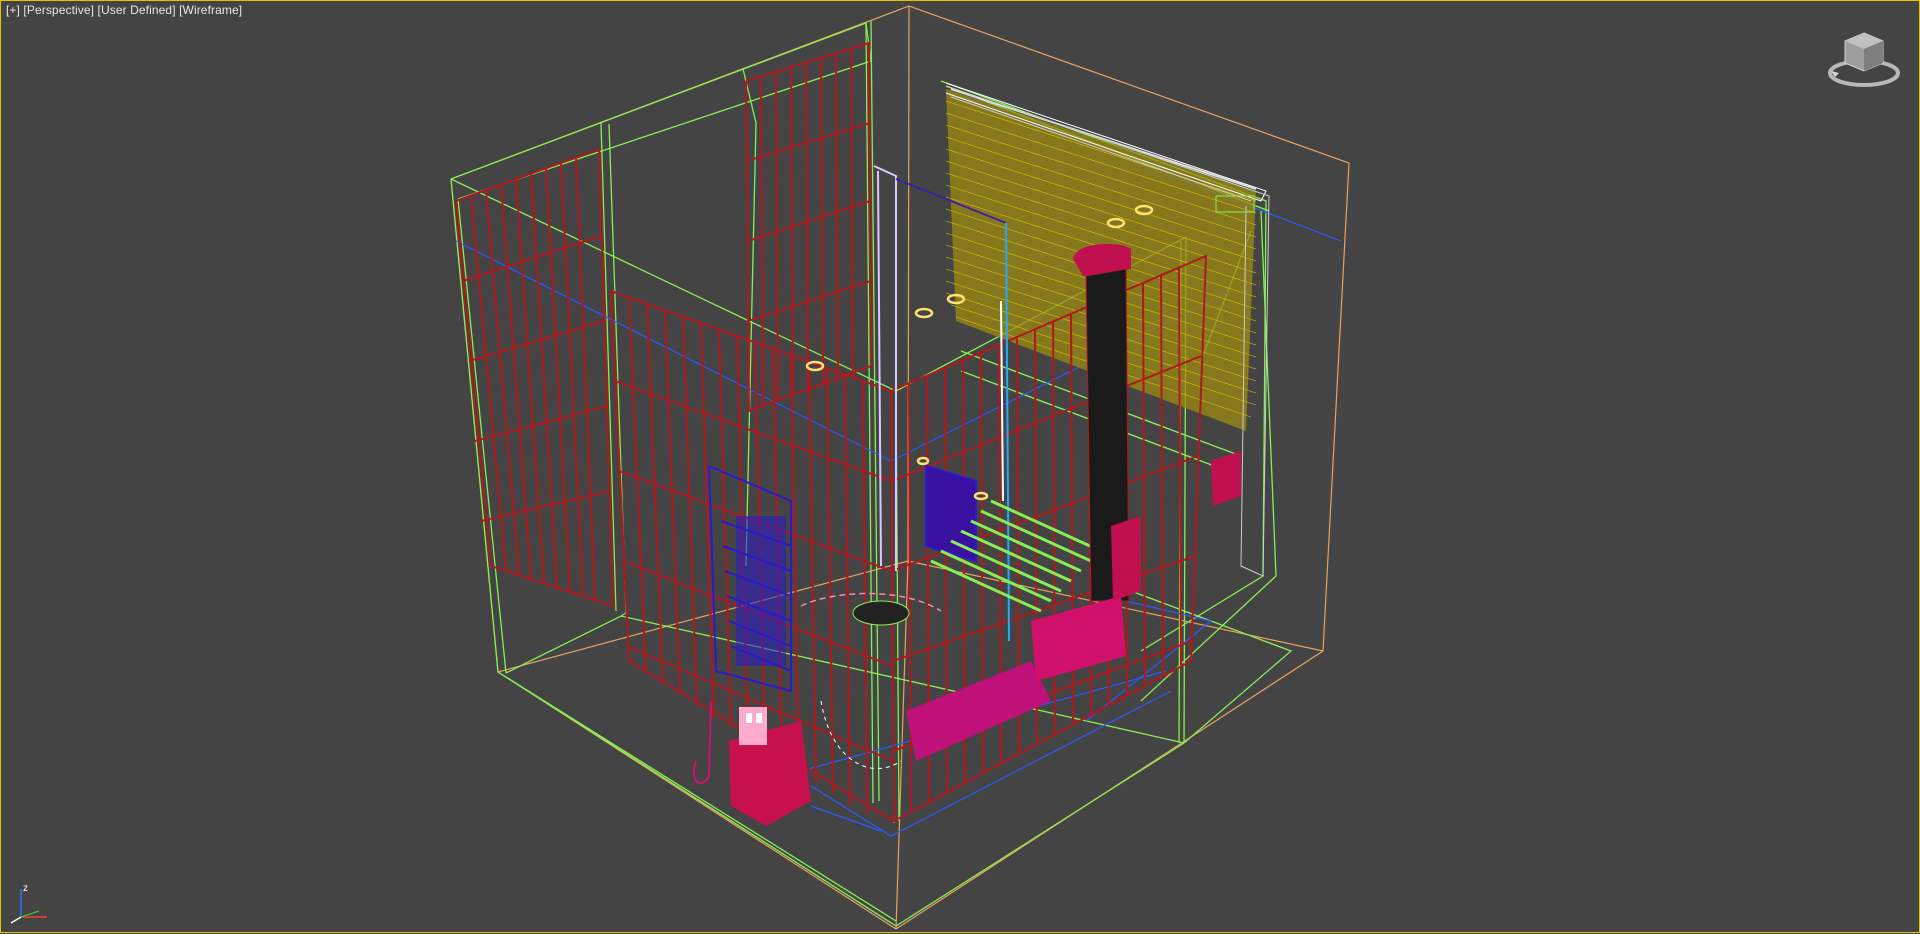 The image size is (1920, 934). What do you see at coordinates (25, 888) in the screenshot?
I see `axis-z-label: z` at bounding box center [25, 888].